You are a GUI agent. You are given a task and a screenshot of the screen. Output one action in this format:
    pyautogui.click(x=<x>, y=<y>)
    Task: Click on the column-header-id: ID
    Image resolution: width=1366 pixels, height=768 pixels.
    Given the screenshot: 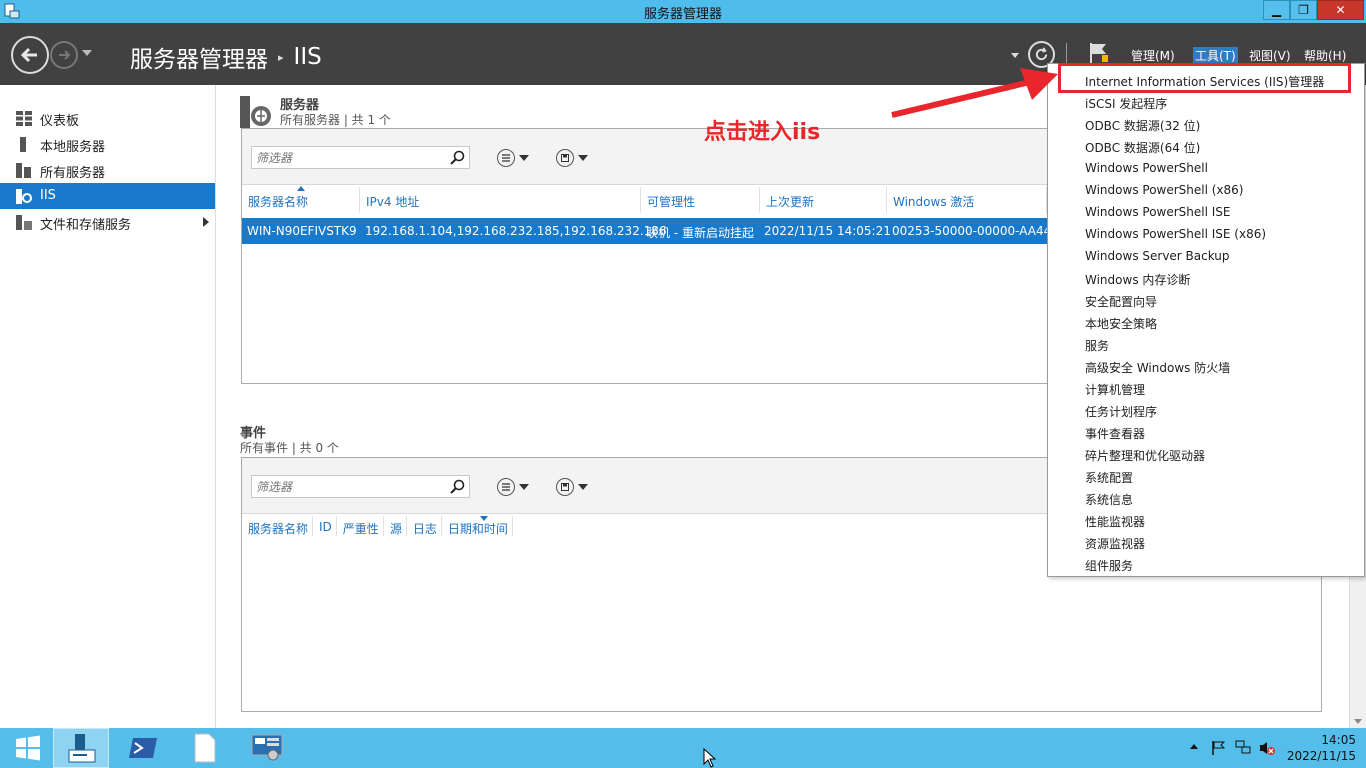 What is the action you would take?
    pyautogui.click(x=325, y=526)
    